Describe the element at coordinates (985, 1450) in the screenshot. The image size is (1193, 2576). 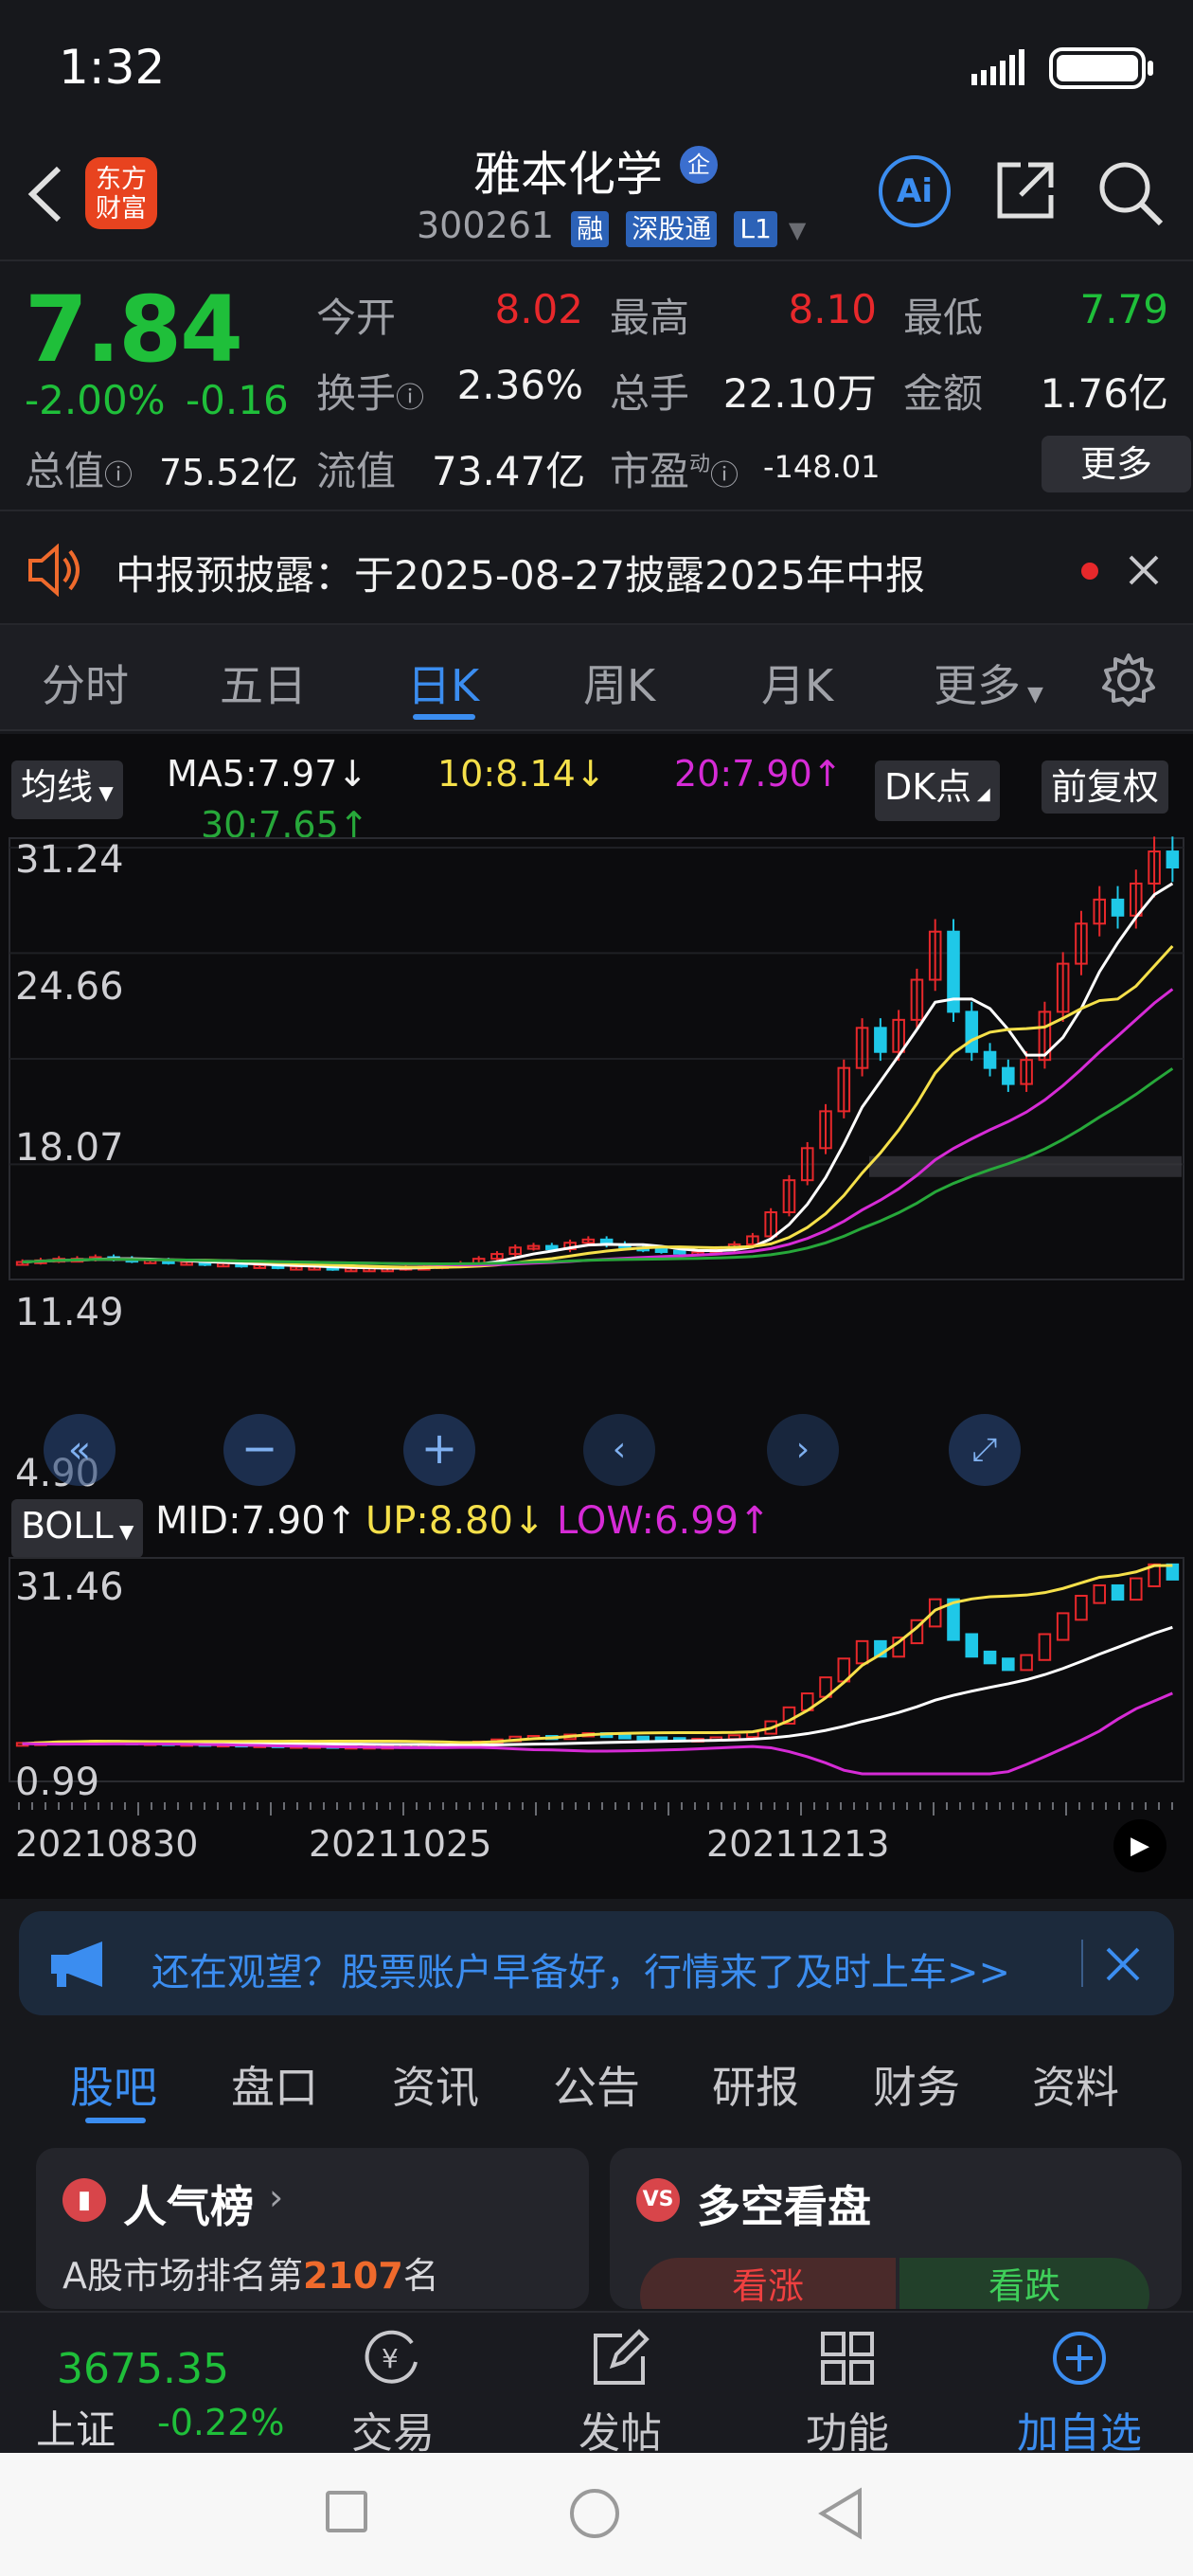
I see `fullscreen-icon: ⤢` at that location.